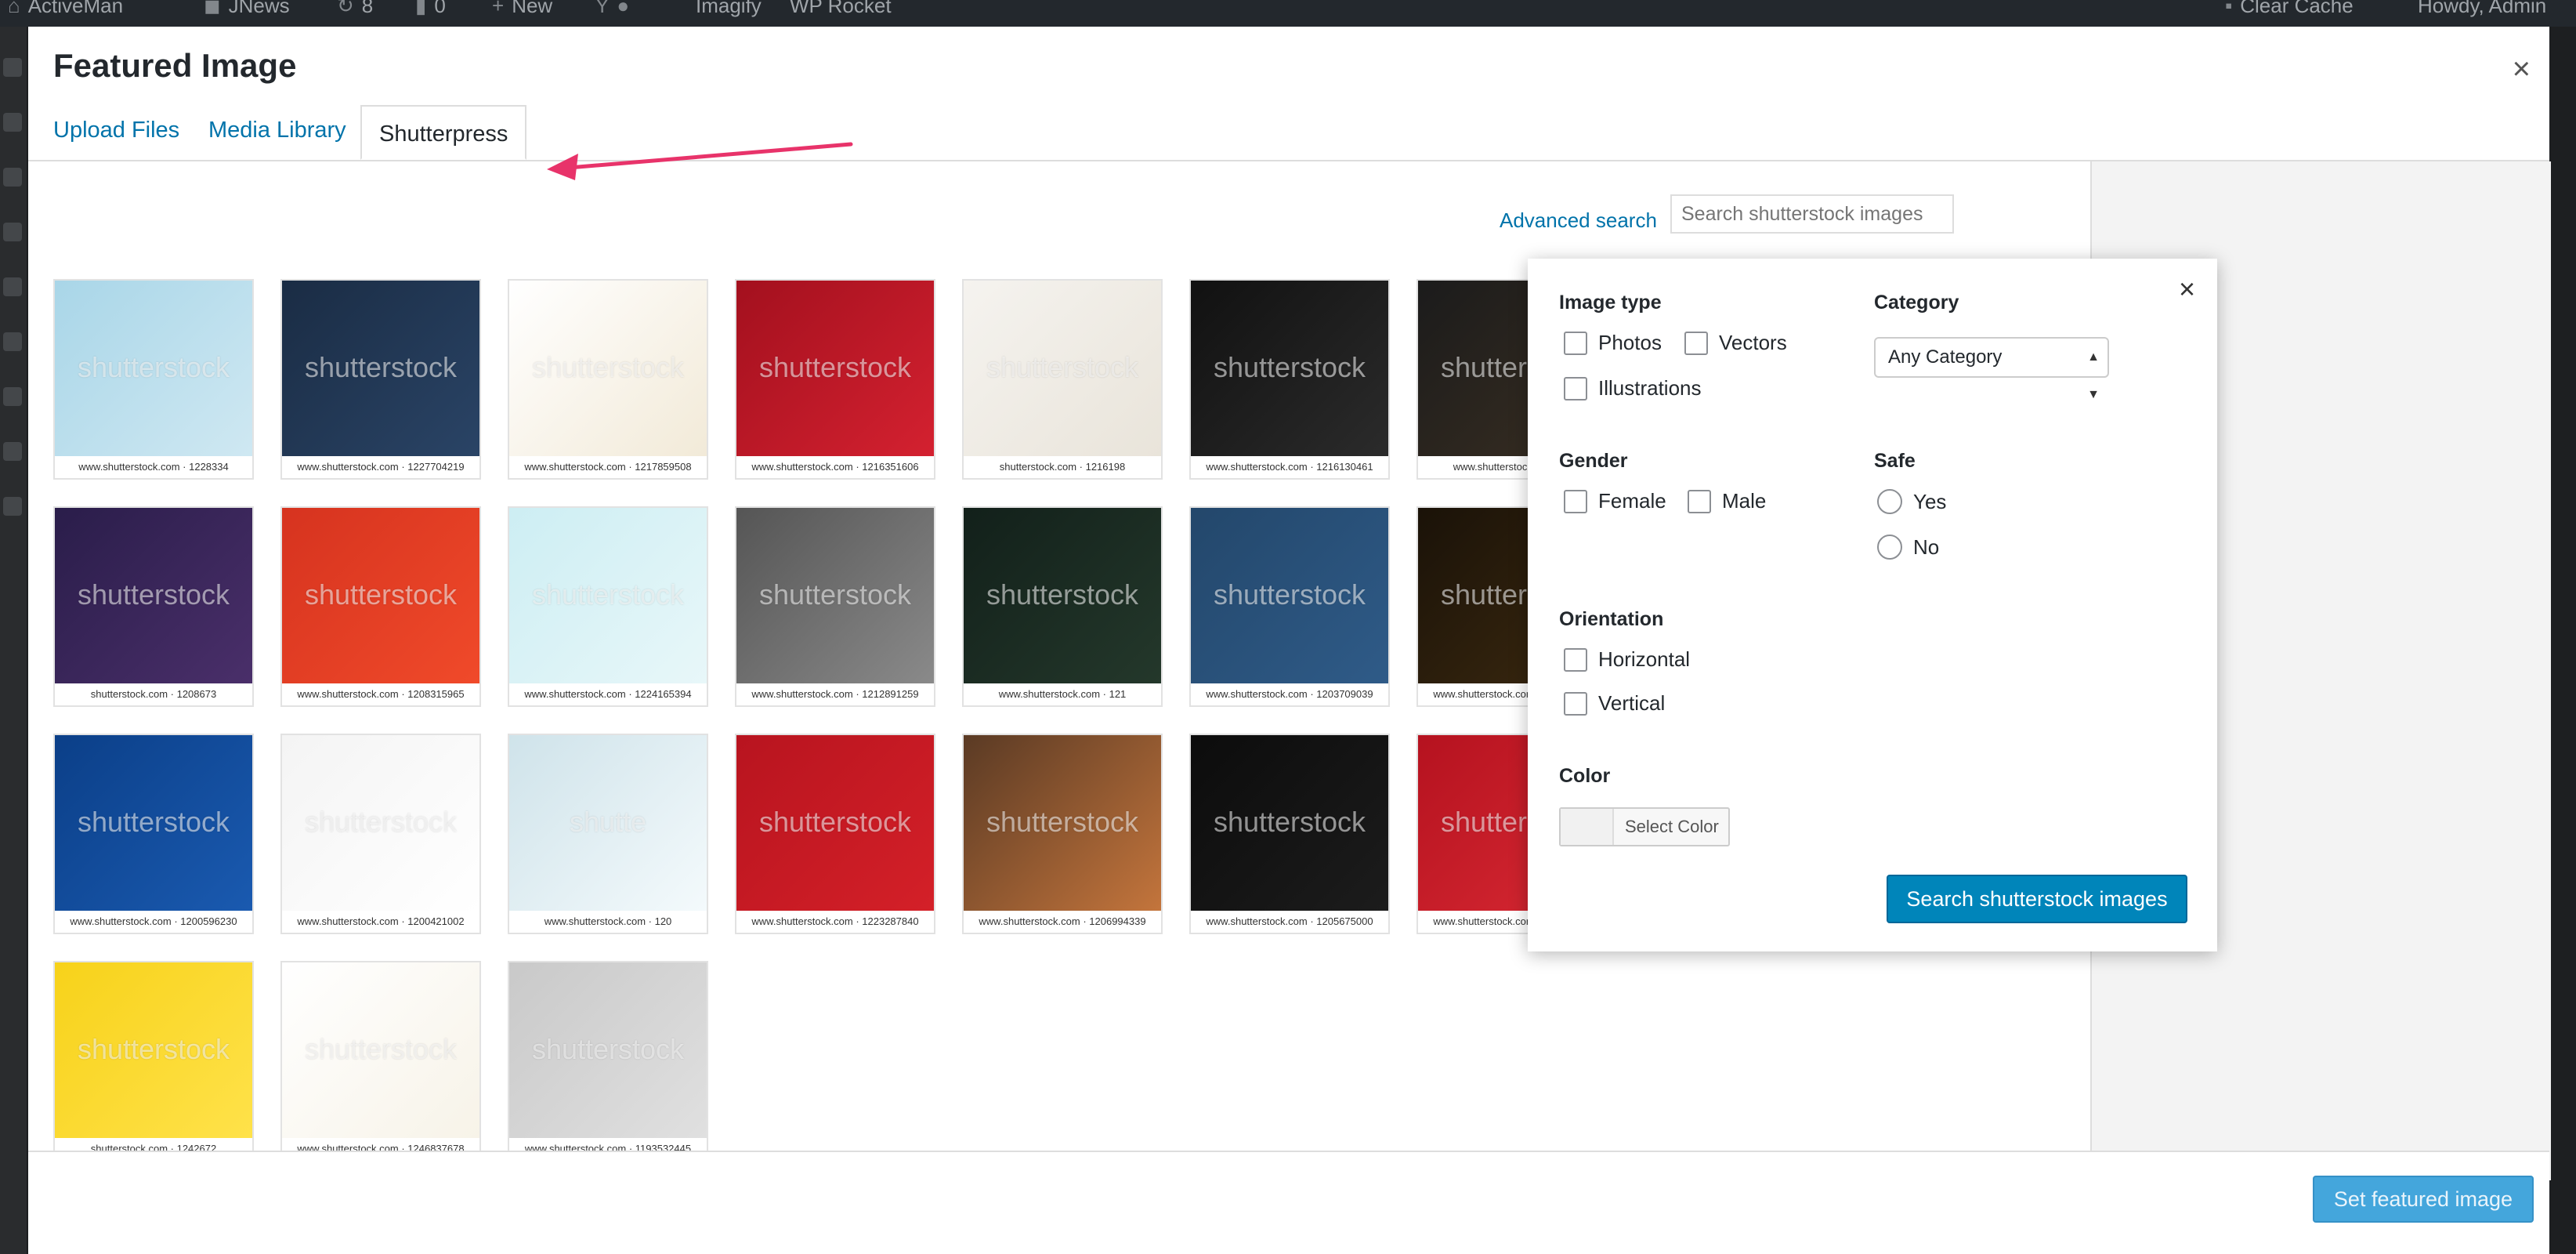 The width and height of the screenshot is (2576, 1254). I want to click on image-thumbnail: shutterstock shutterstock.com · 1216198, so click(1062, 379).